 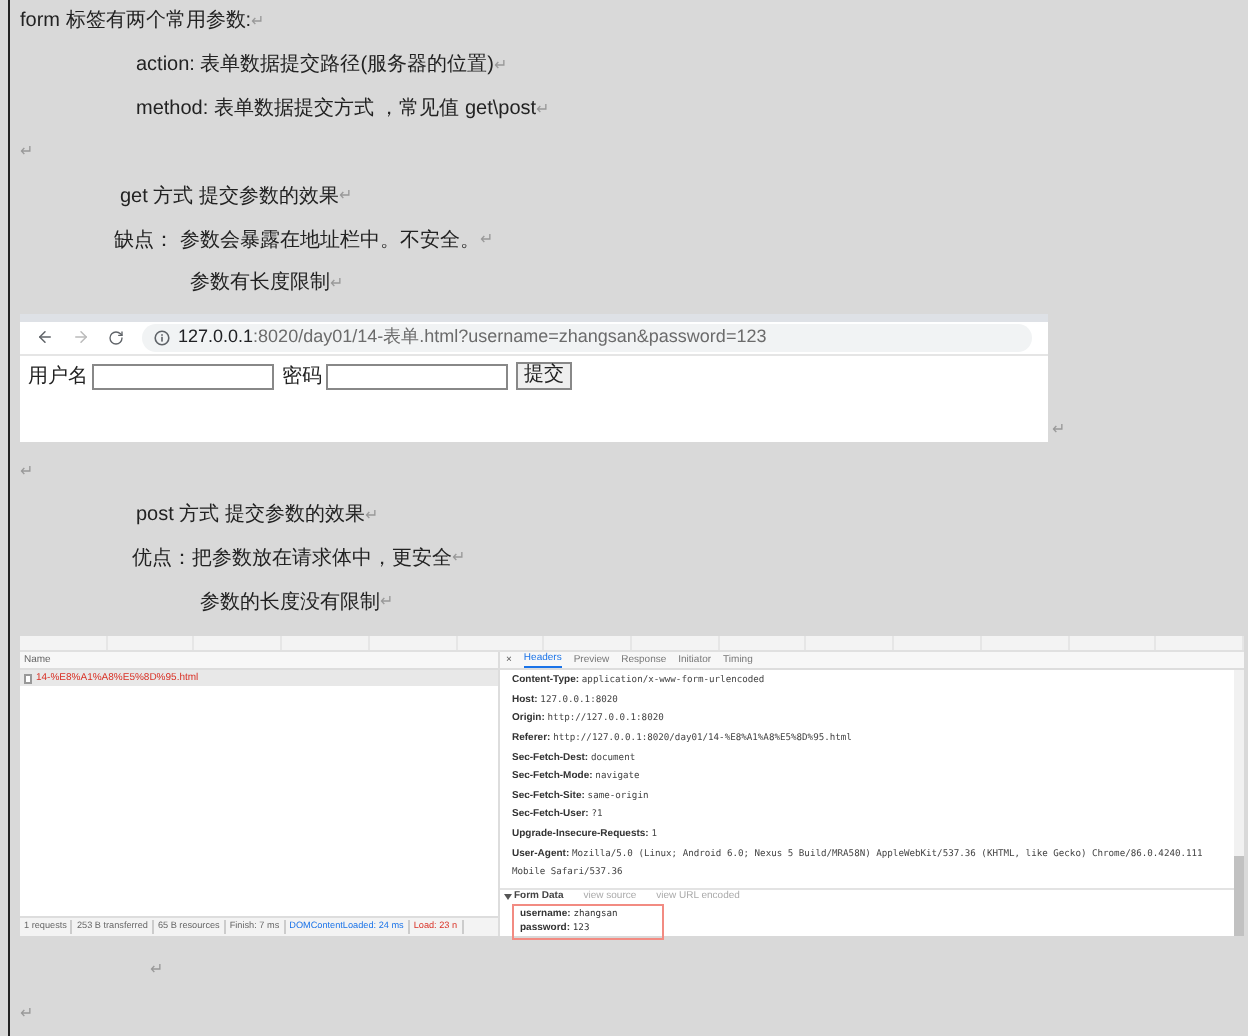 I want to click on paragraph-text: form 标签有两个常用参数:, so click(x=136, y=22).